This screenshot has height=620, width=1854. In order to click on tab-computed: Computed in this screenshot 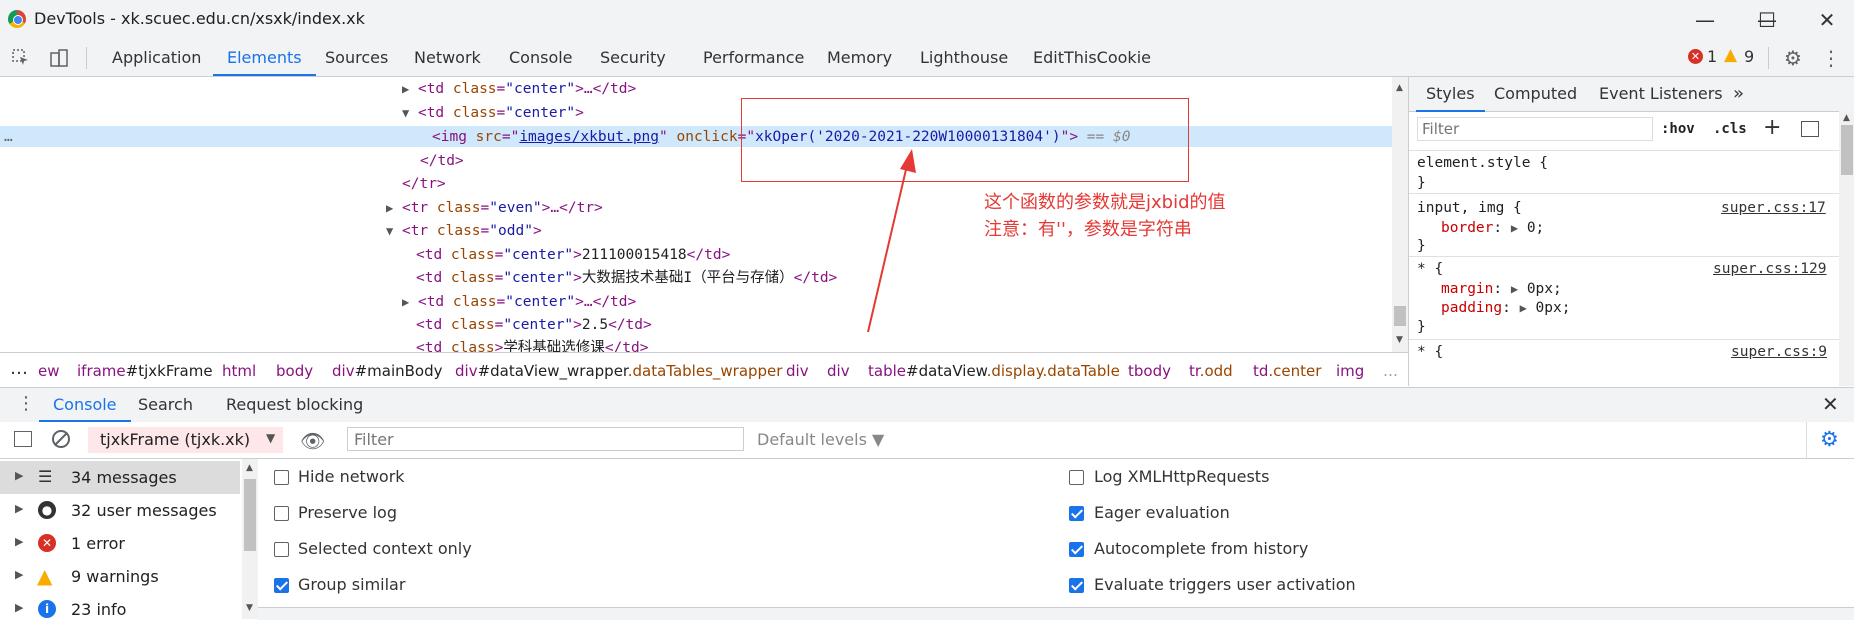, I will do `click(1535, 94)`.